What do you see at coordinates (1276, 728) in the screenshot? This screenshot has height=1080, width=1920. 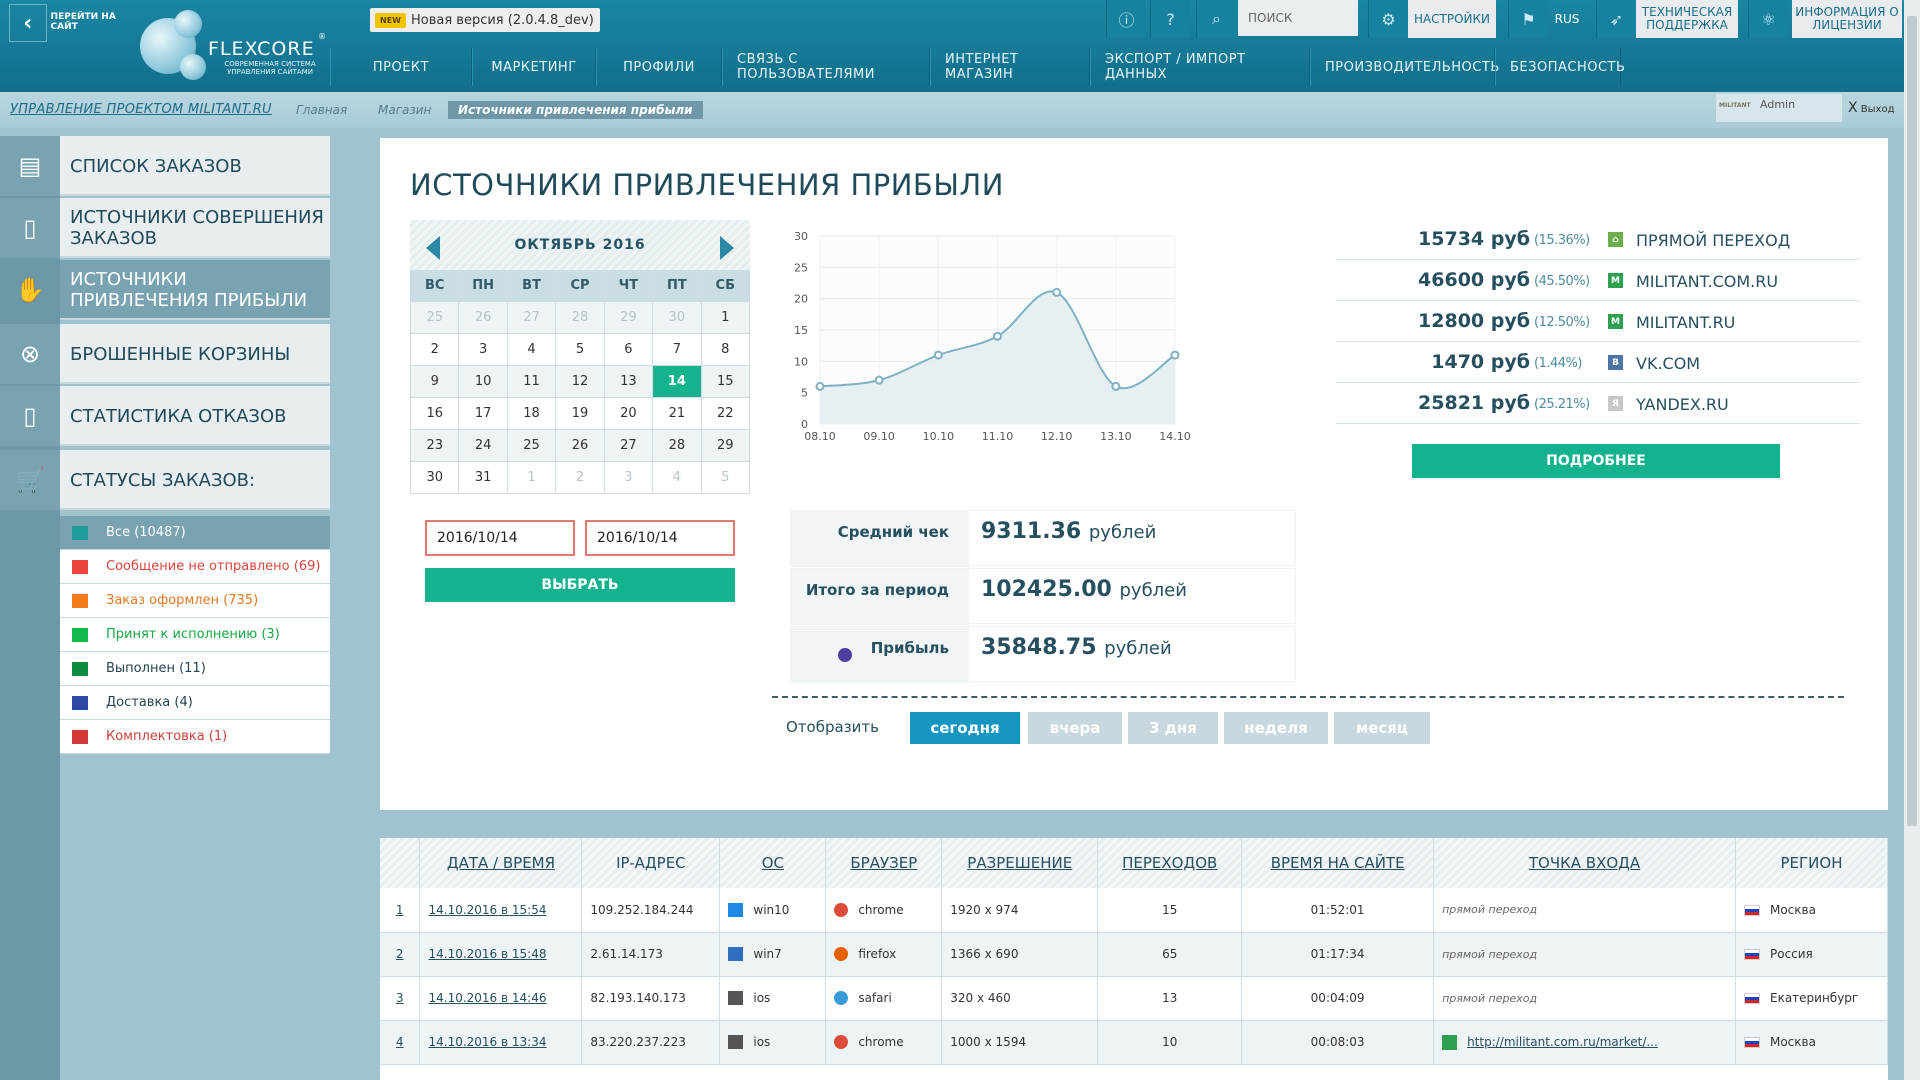 I see `period-week-button: неделя` at bounding box center [1276, 728].